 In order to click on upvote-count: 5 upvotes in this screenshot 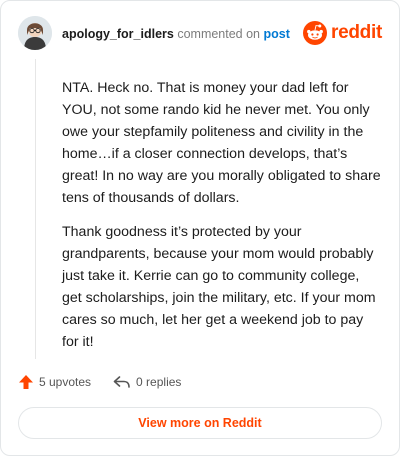, I will do `click(65, 382)`.